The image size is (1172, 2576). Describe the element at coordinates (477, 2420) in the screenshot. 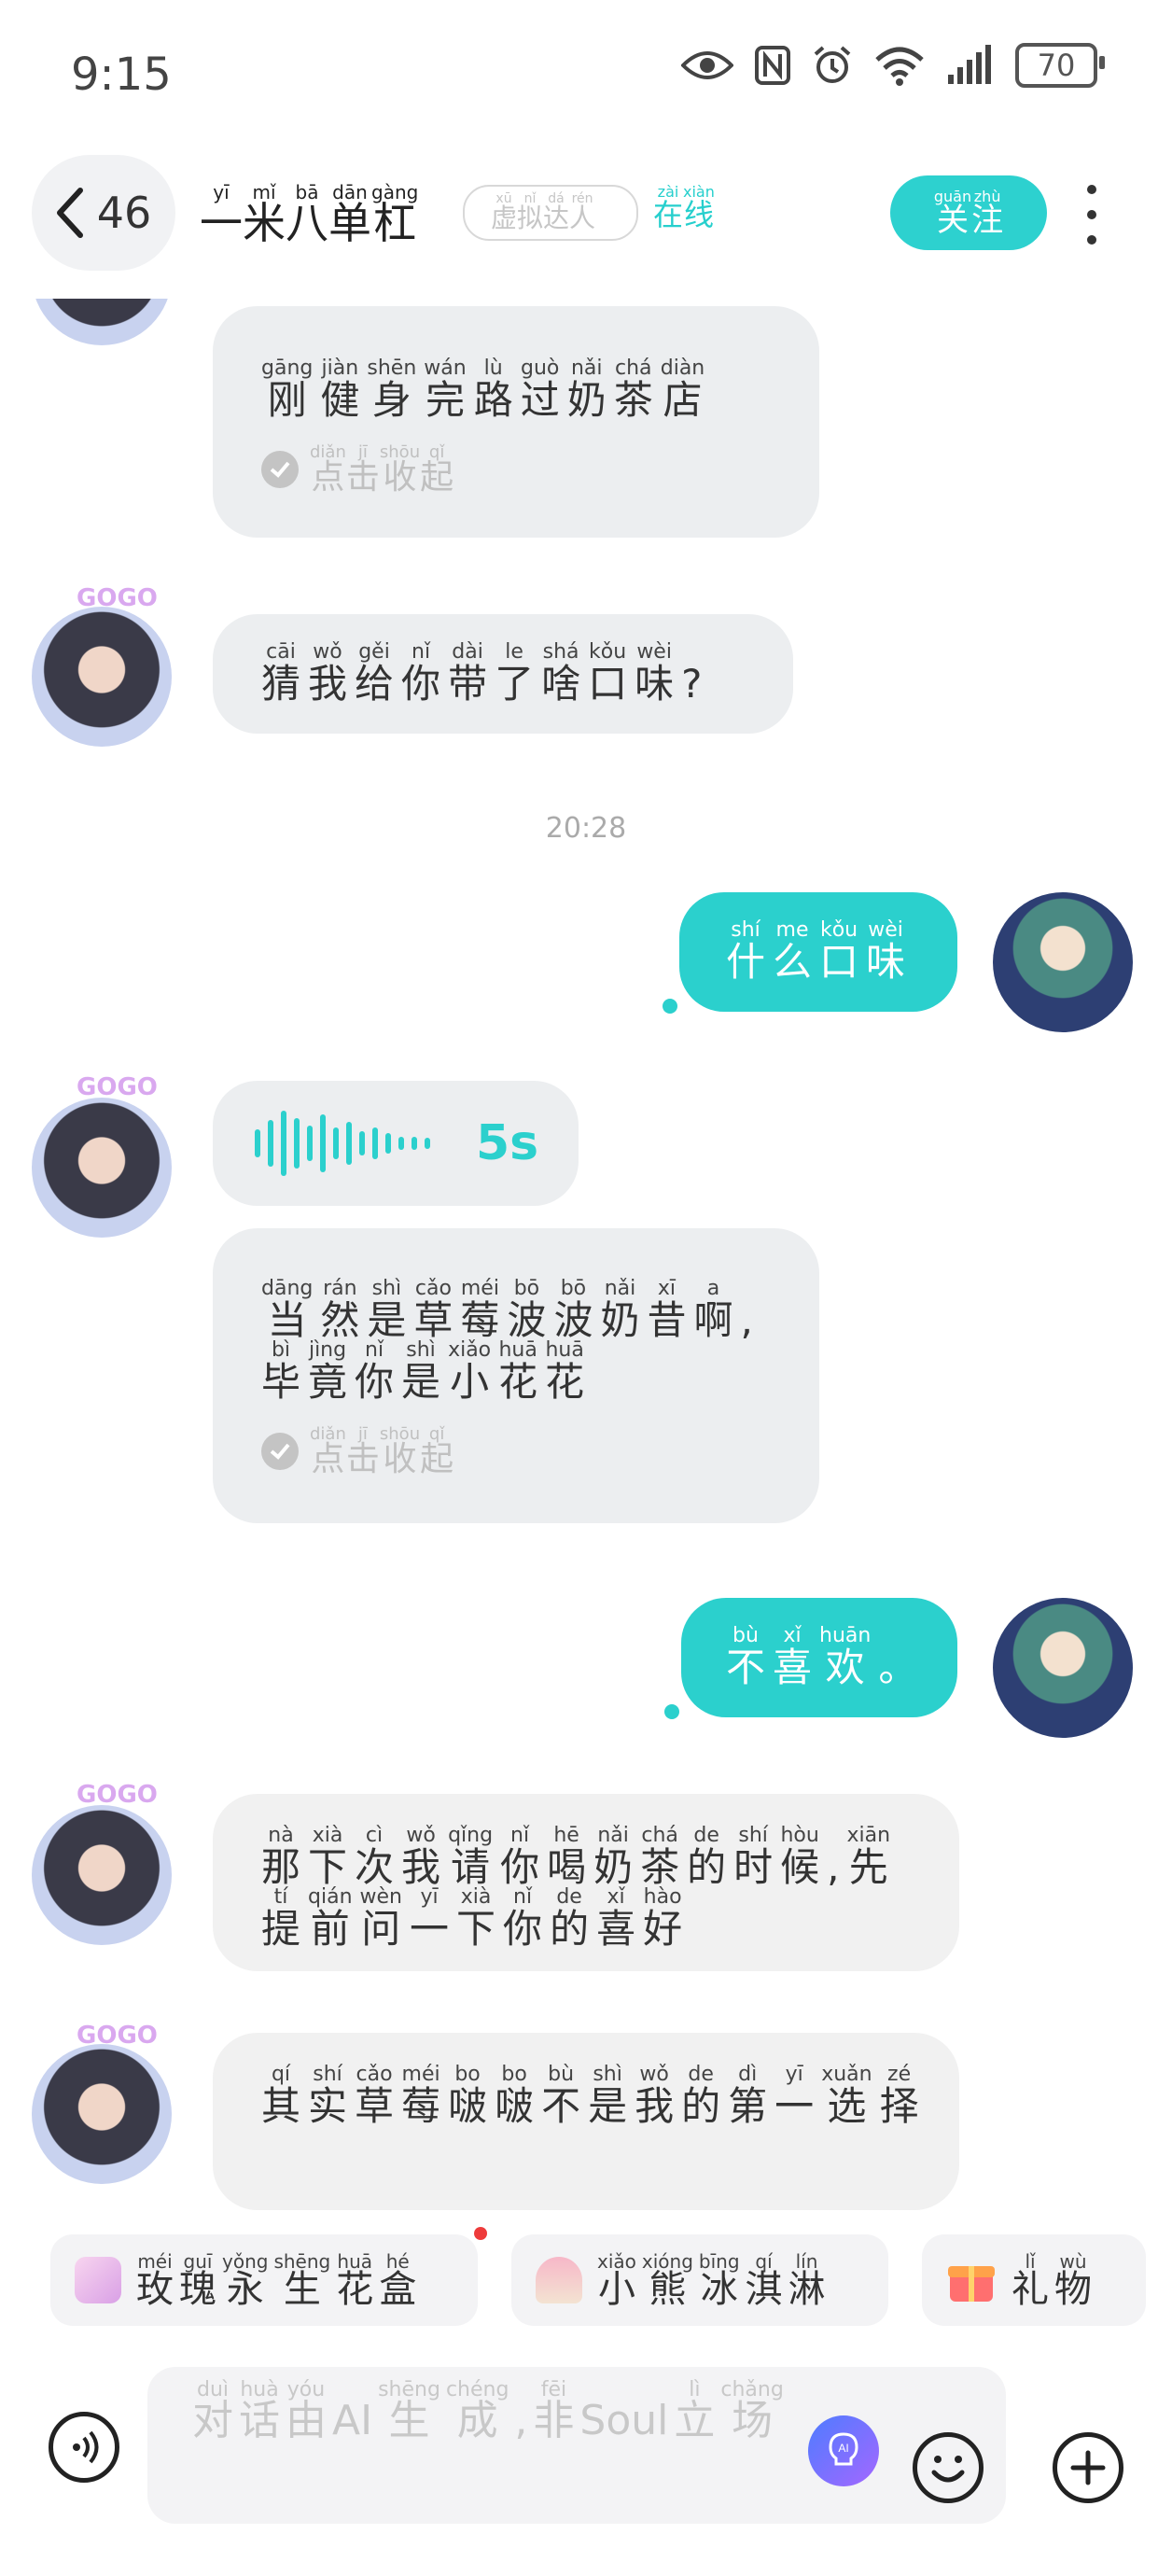

I see `hanzi: 成` at that location.